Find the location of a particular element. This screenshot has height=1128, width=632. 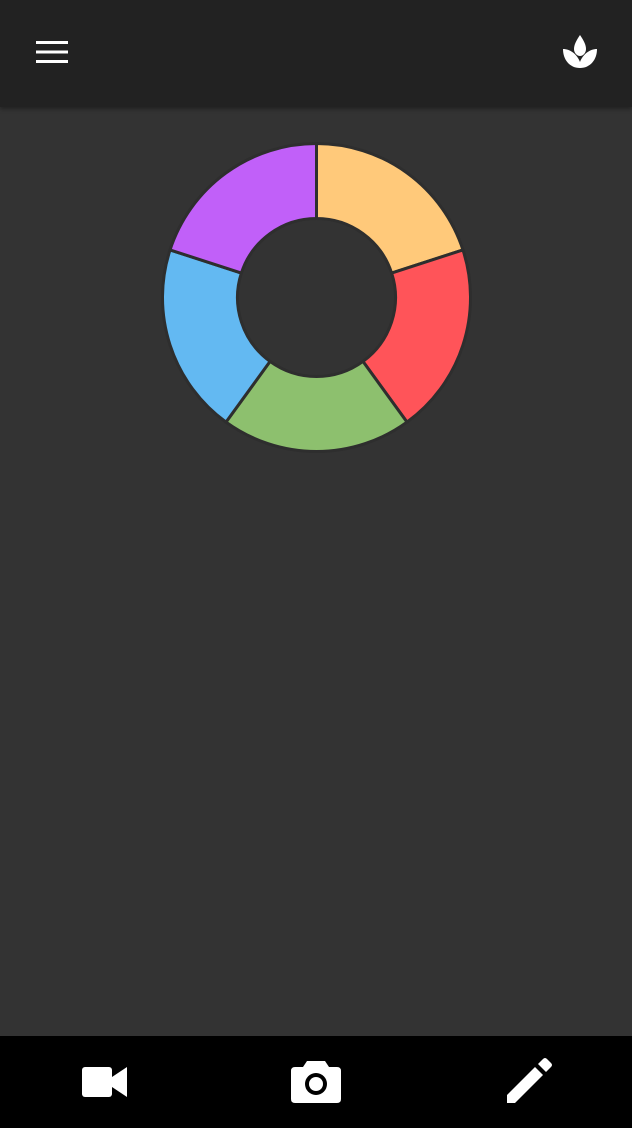

top-app-bar is located at coordinates (316, 53).